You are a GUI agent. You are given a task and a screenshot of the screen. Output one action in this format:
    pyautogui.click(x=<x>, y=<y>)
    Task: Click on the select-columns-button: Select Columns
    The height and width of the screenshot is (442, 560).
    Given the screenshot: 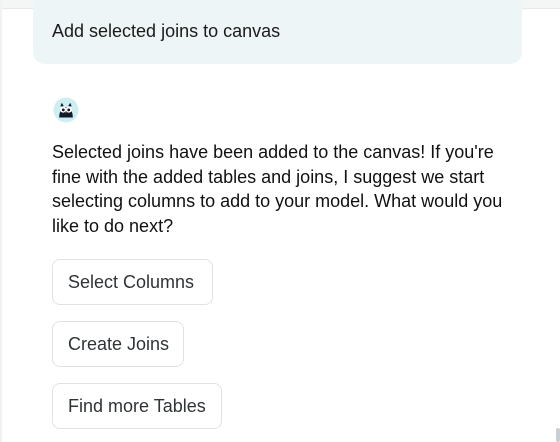 What is the action you would take?
    pyautogui.click(x=132, y=282)
    